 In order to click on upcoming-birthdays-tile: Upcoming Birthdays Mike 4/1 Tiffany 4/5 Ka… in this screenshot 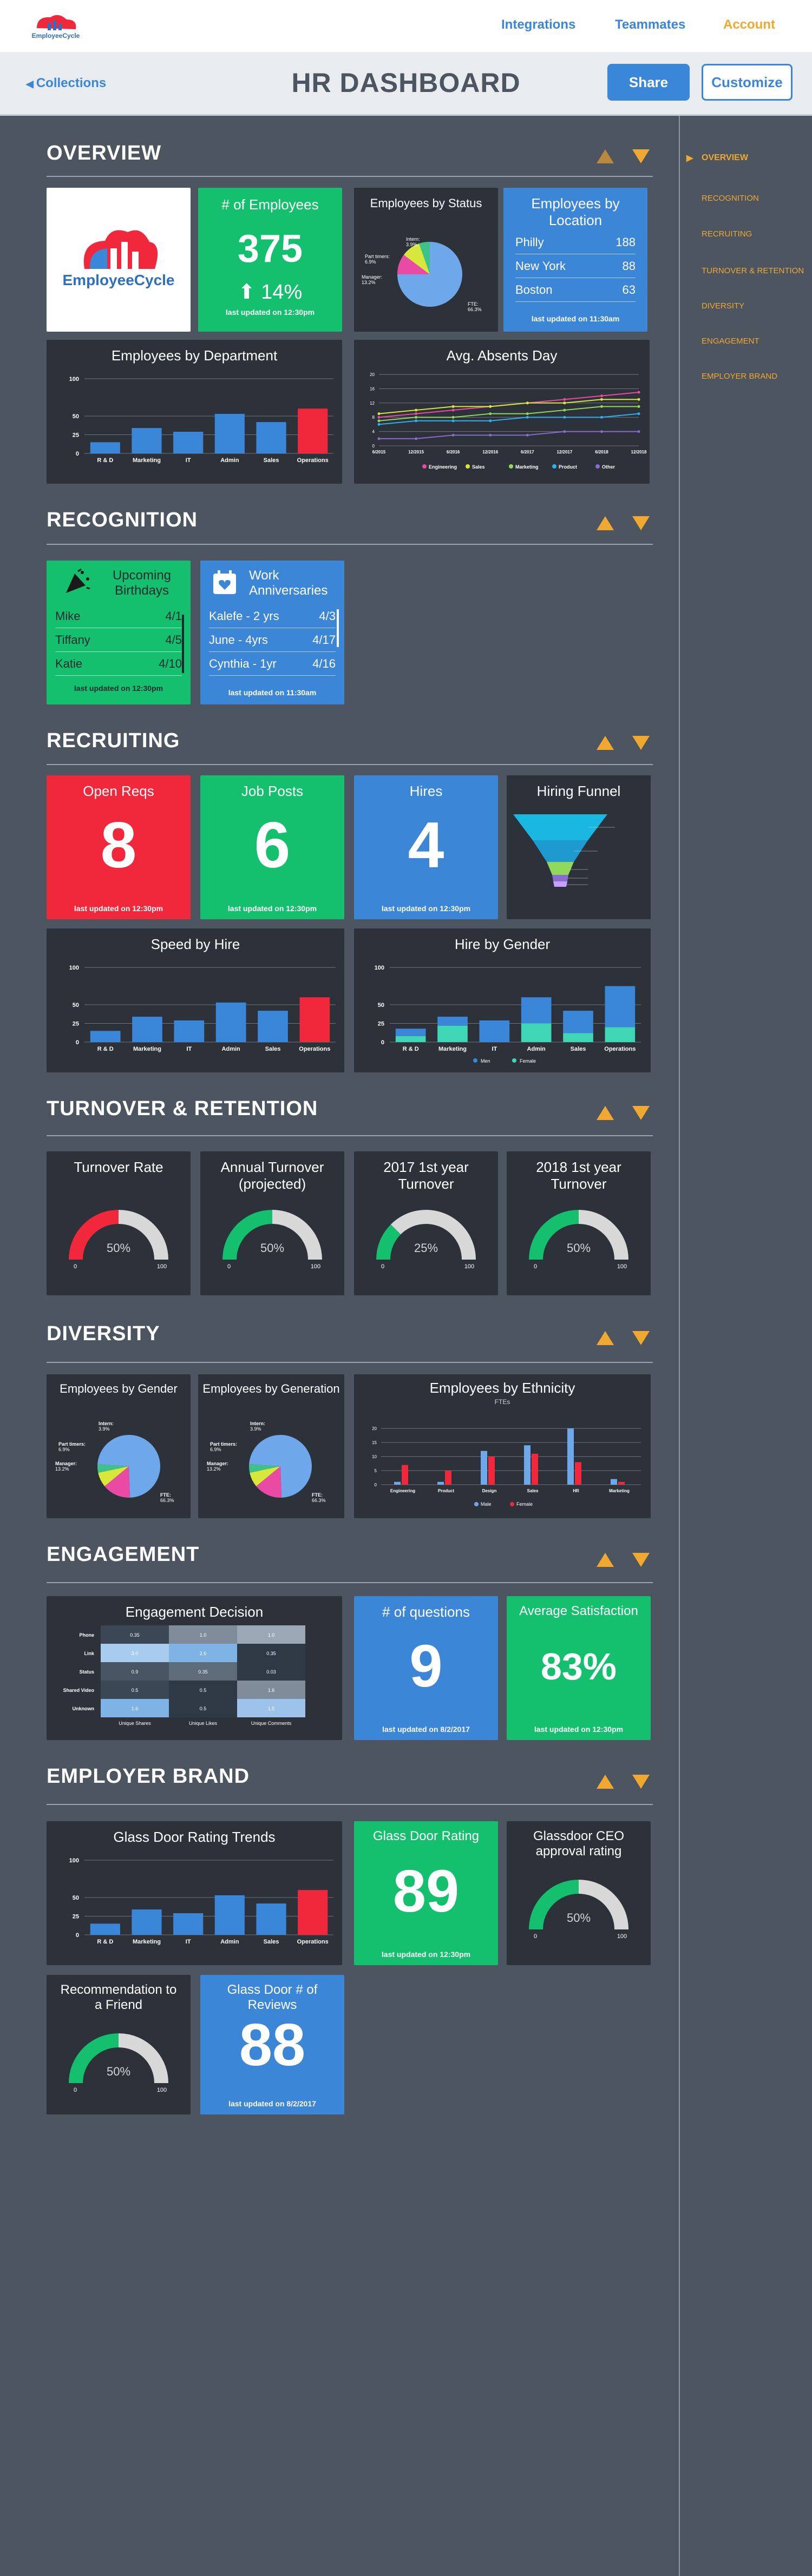, I will do `click(119, 632)`.